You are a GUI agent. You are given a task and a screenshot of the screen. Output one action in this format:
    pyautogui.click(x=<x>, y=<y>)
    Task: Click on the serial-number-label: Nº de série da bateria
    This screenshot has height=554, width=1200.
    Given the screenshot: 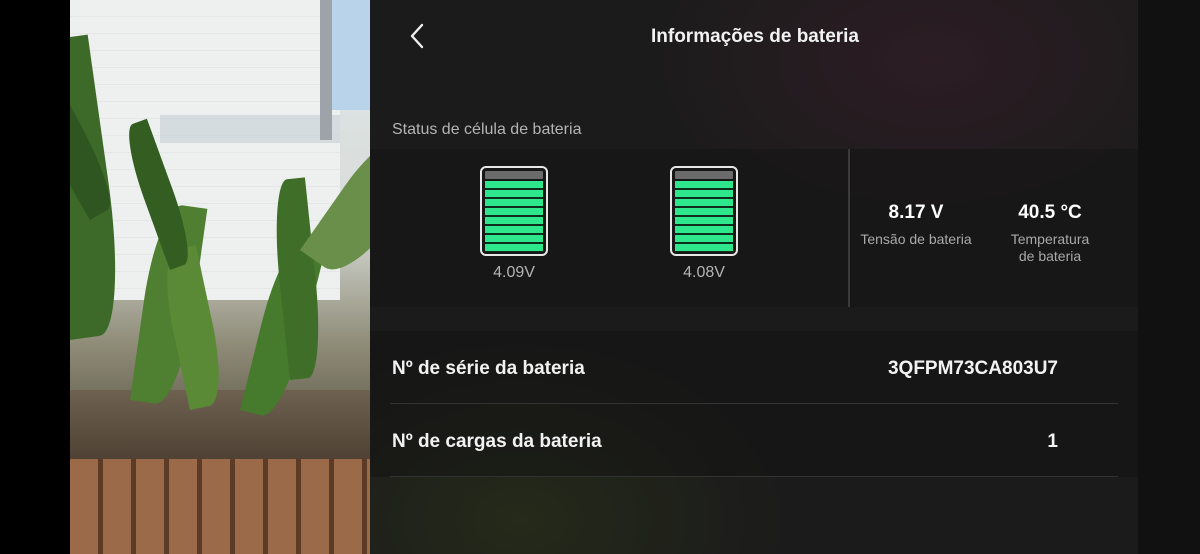 What is the action you would take?
    pyautogui.click(x=488, y=368)
    